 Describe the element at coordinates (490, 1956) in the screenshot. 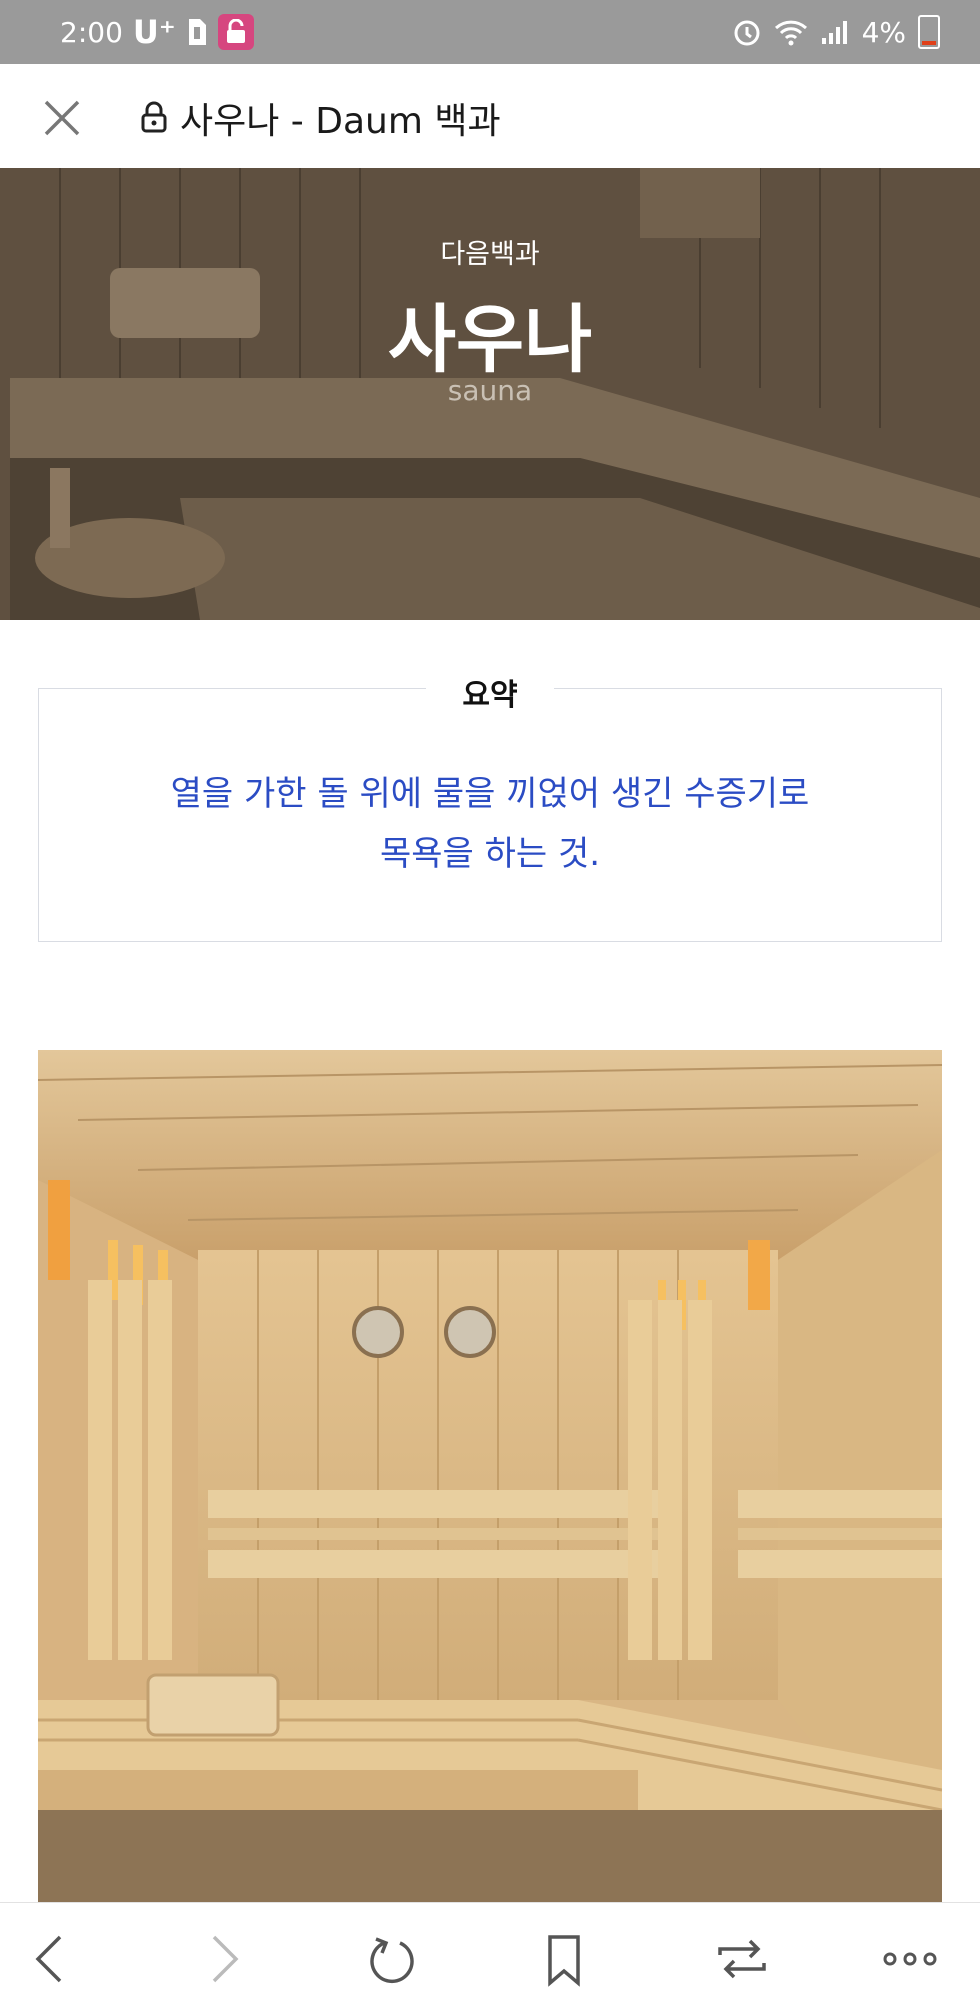

I see `bottom-toolbar` at that location.